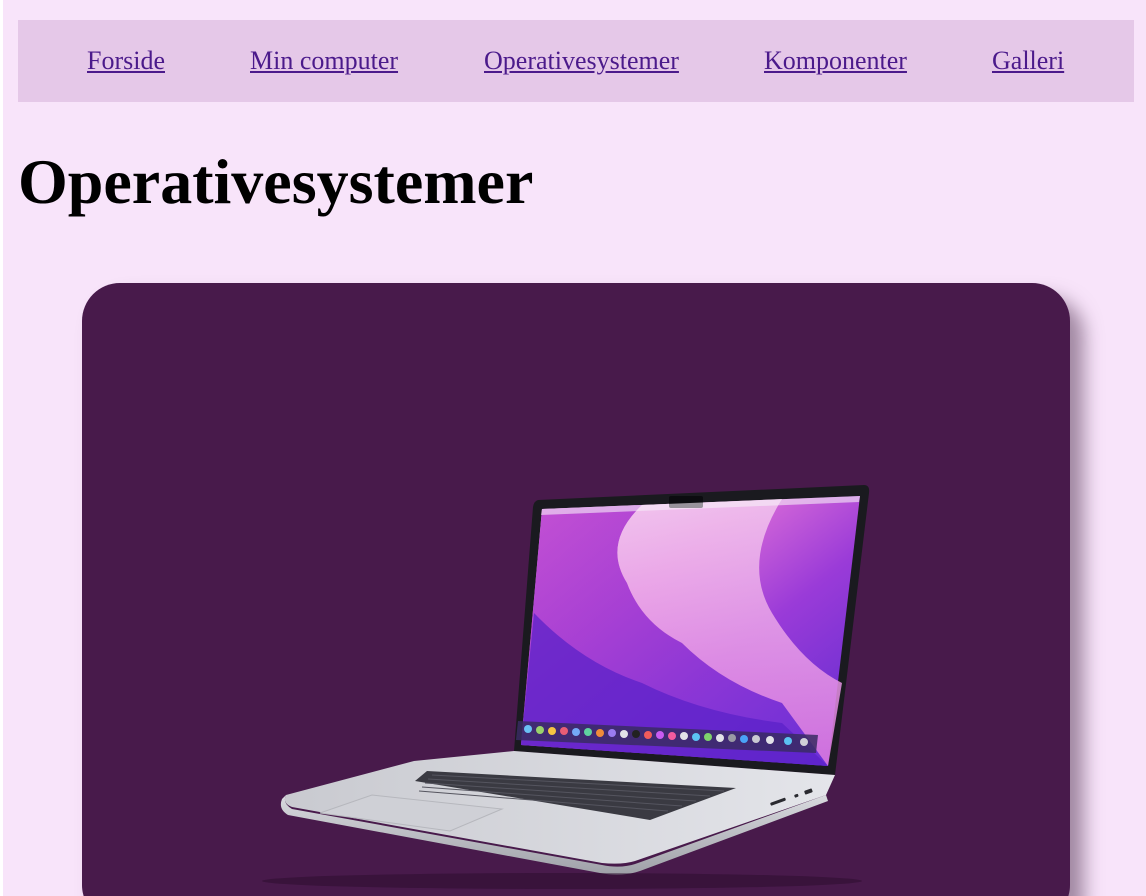  Describe the element at coordinates (1028, 61) in the screenshot. I see `nav-link-galleri: Galleri` at that location.